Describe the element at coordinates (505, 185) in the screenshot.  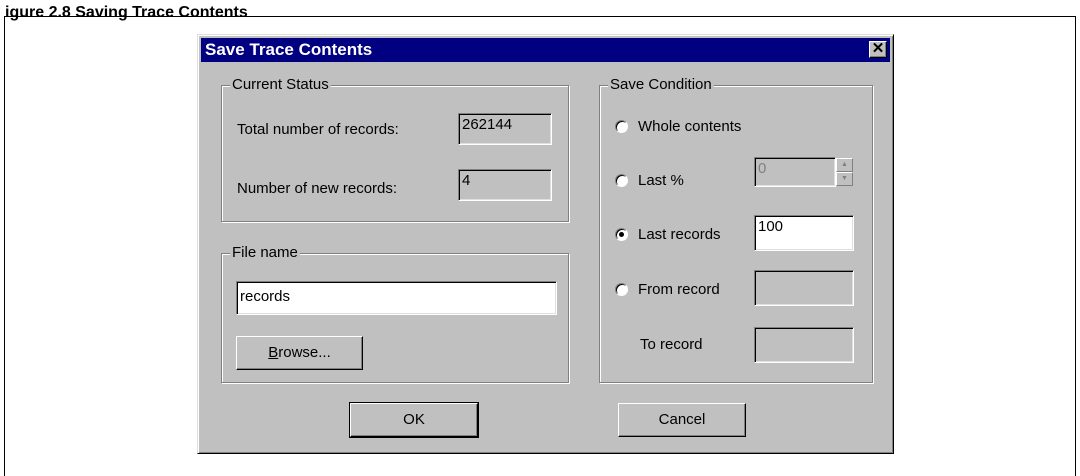
I see `new-records-field: 4` at that location.